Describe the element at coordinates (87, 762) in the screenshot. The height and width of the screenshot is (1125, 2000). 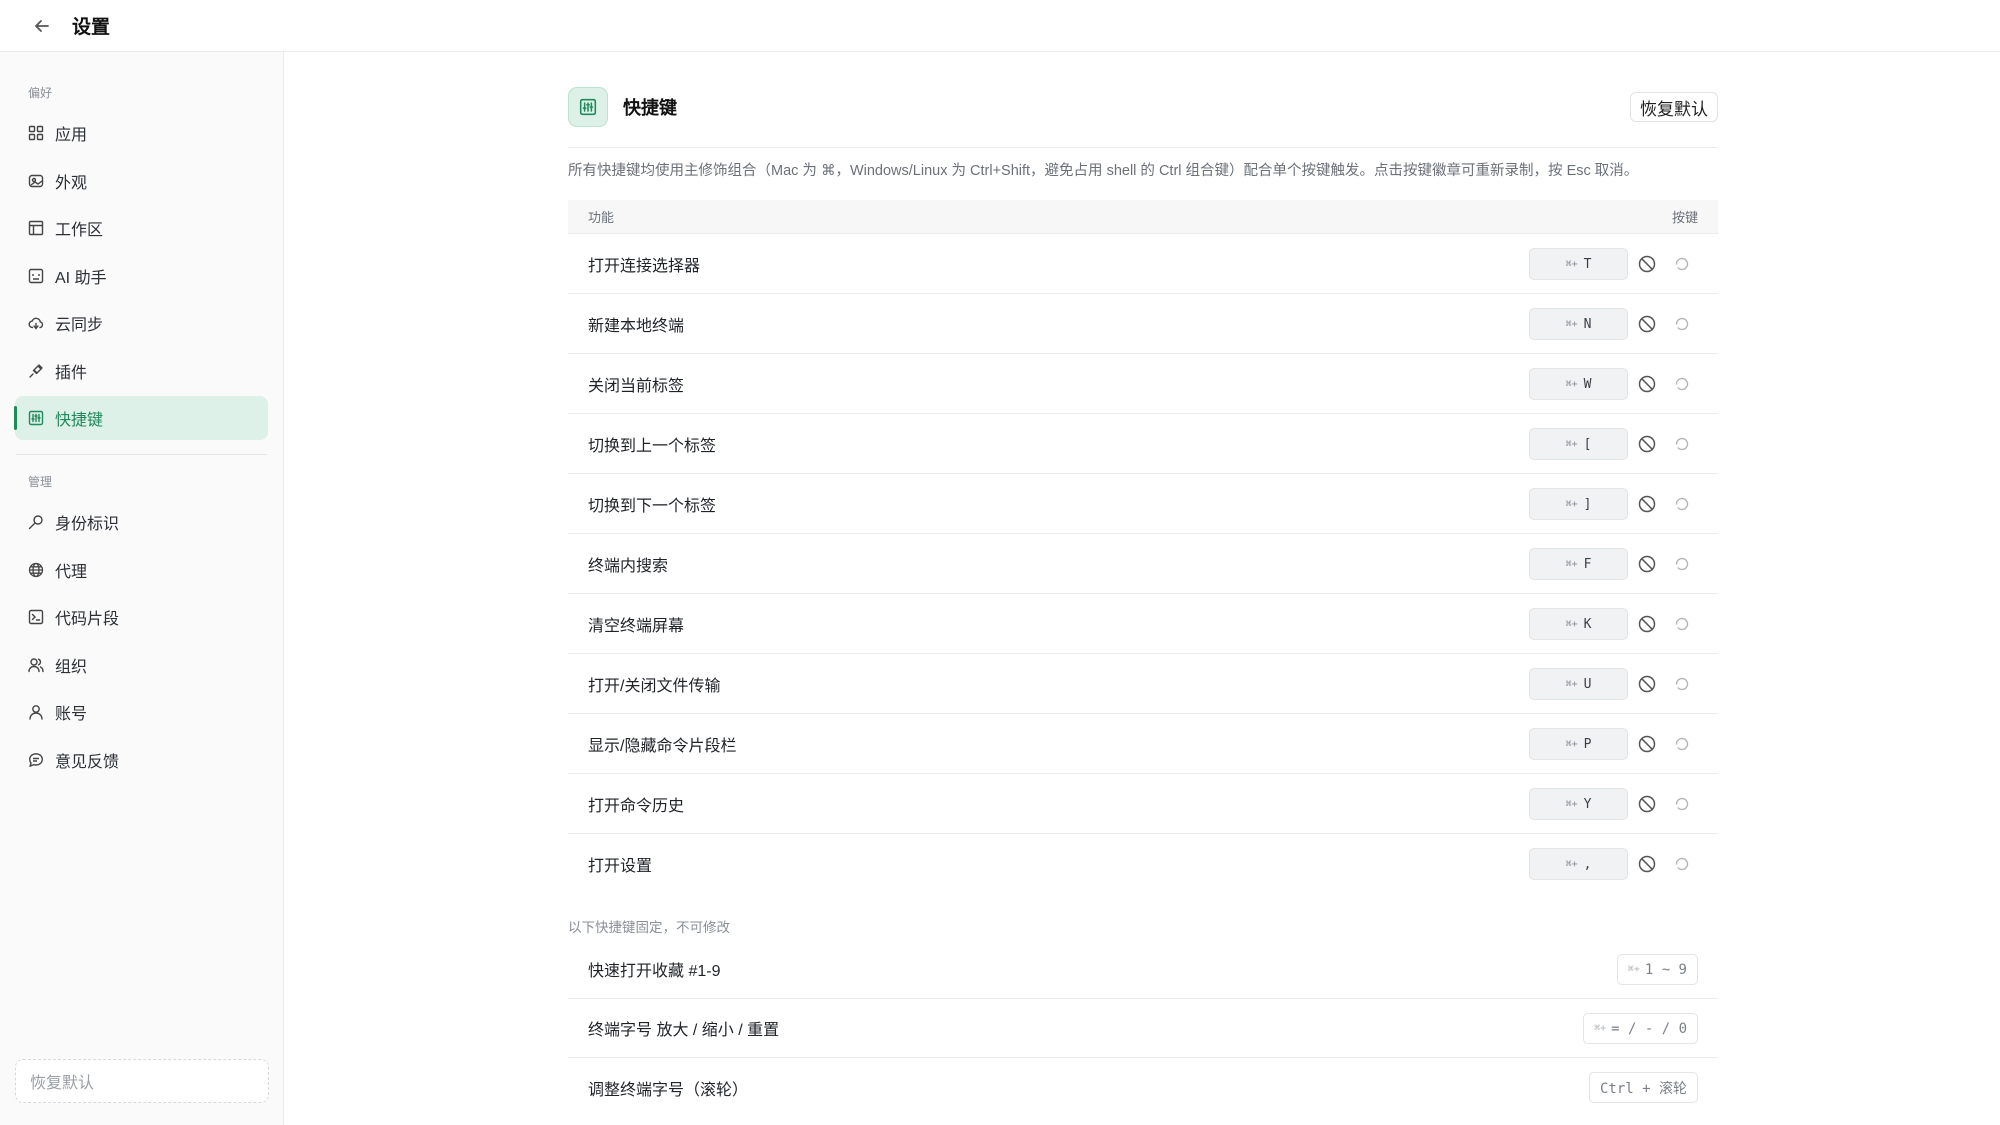
I see `sidebar-item-label: 意见反馈` at that location.